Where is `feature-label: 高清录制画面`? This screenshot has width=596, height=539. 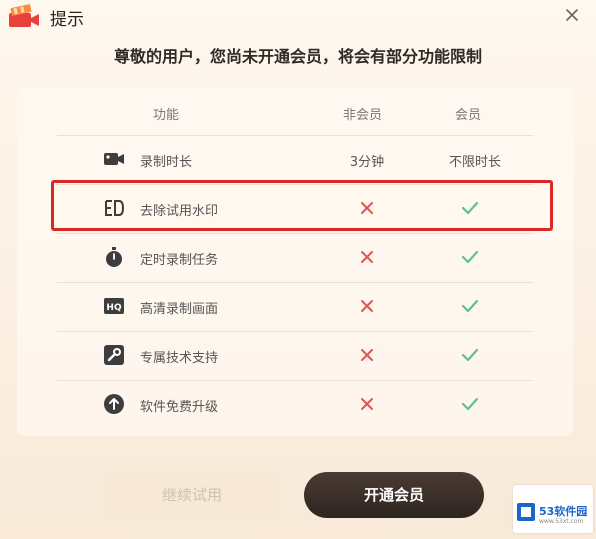
feature-label: 高清录制画面 is located at coordinates (179, 309).